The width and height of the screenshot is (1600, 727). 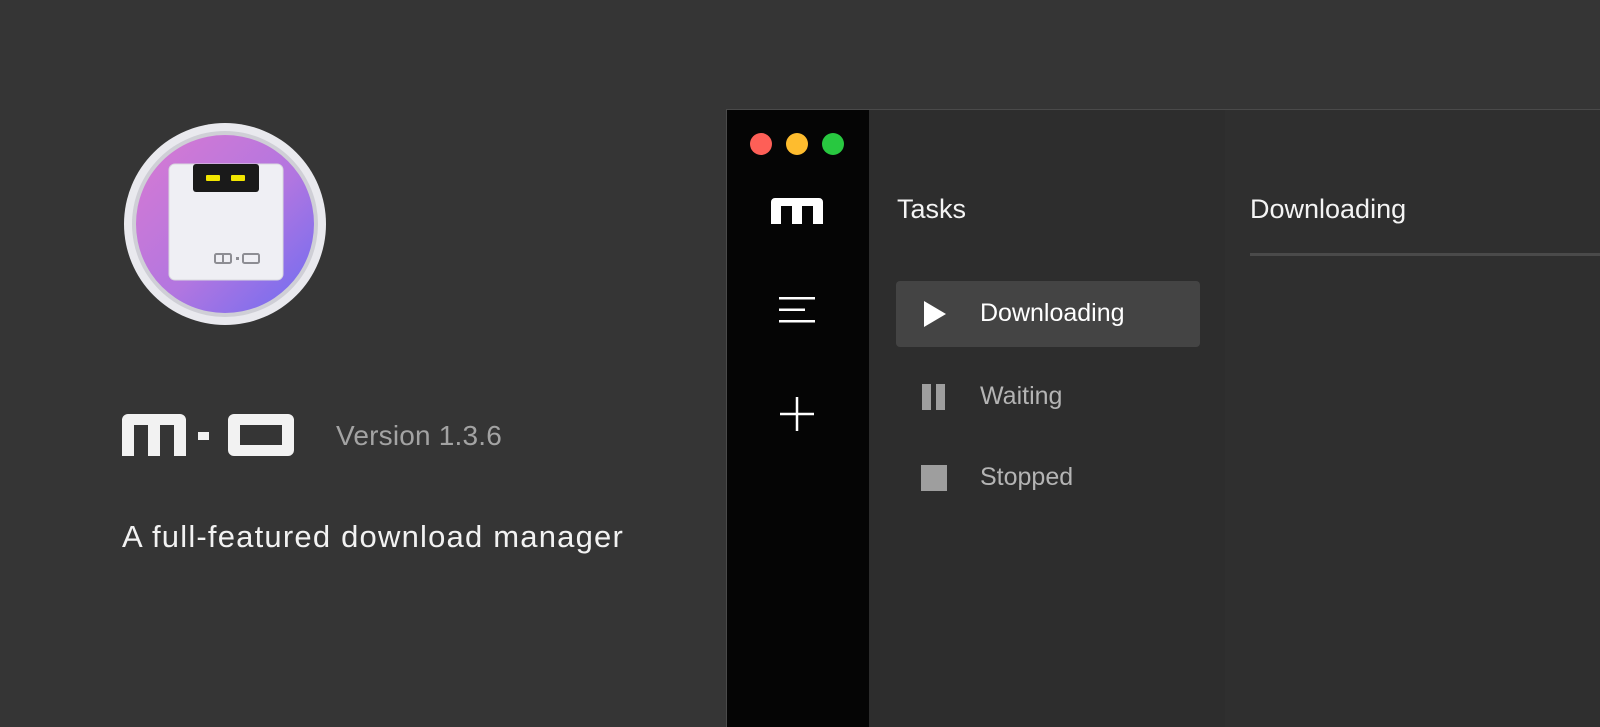 I want to click on task-item-waiting: Waiting, so click(x=1048, y=397).